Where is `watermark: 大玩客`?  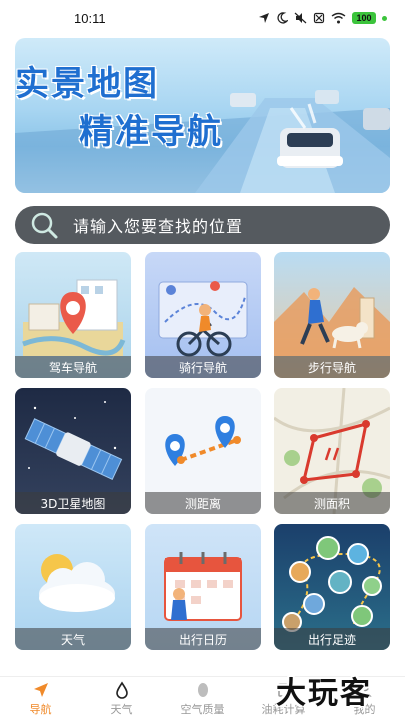 watermark: 大玩客 is located at coordinates (324, 693).